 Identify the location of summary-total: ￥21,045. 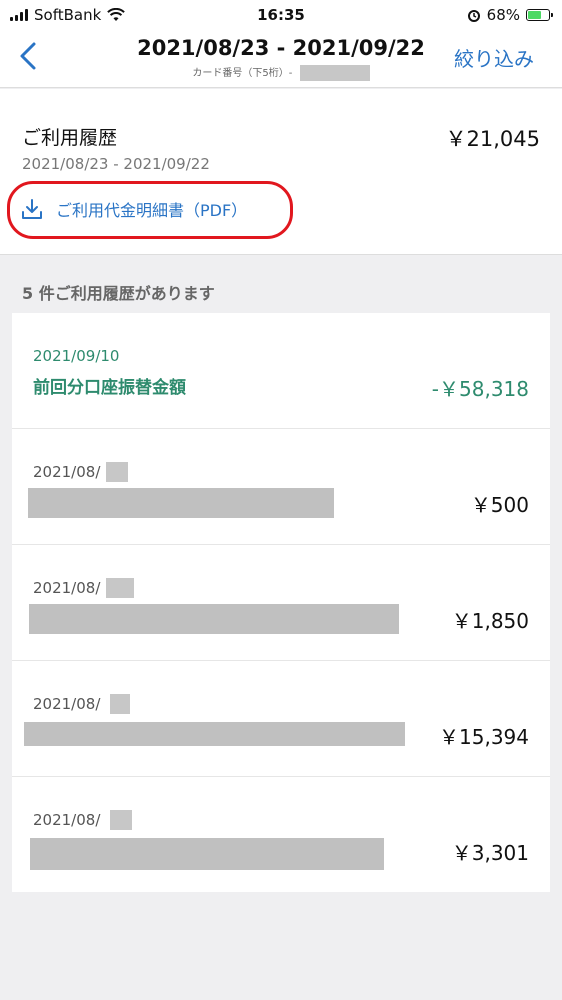
(492, 139).